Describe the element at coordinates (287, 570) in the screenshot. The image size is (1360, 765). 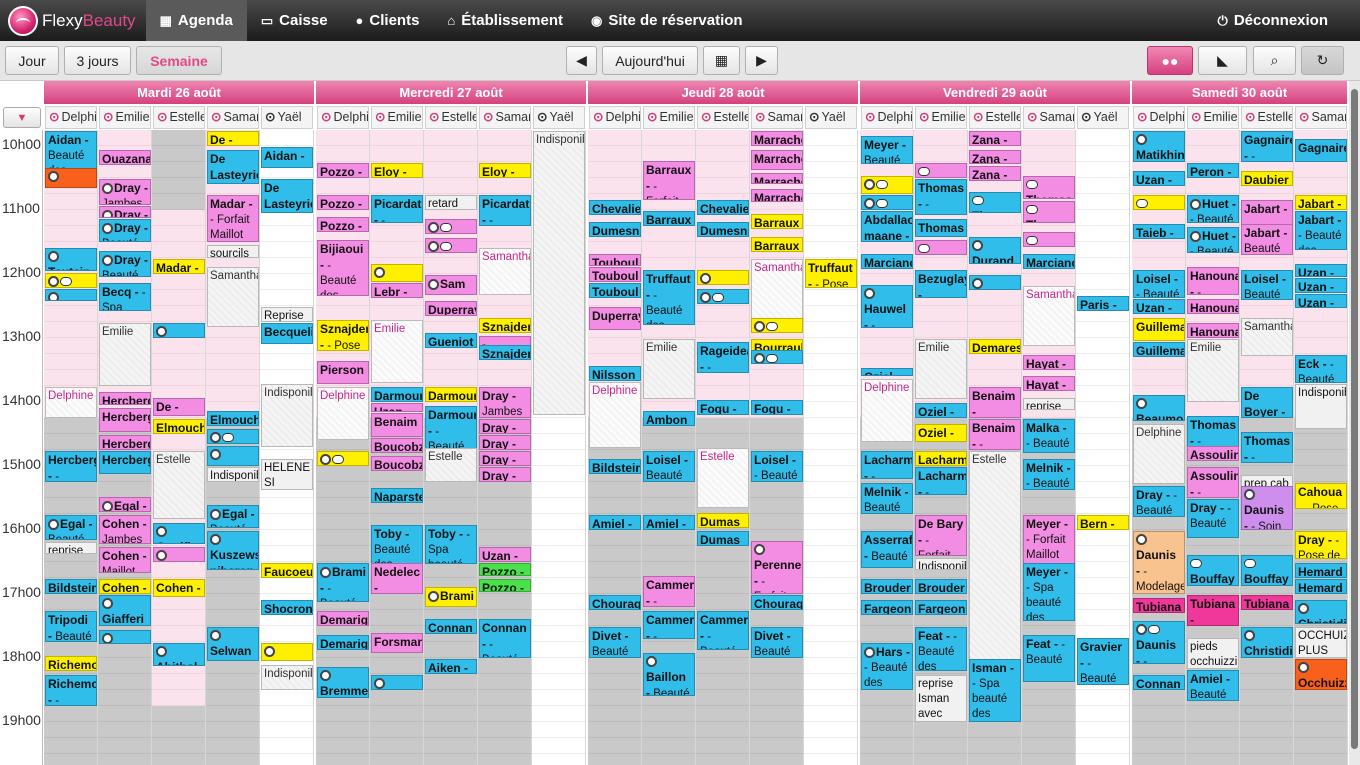
I see `appointment: Faucoeur -` at that location.